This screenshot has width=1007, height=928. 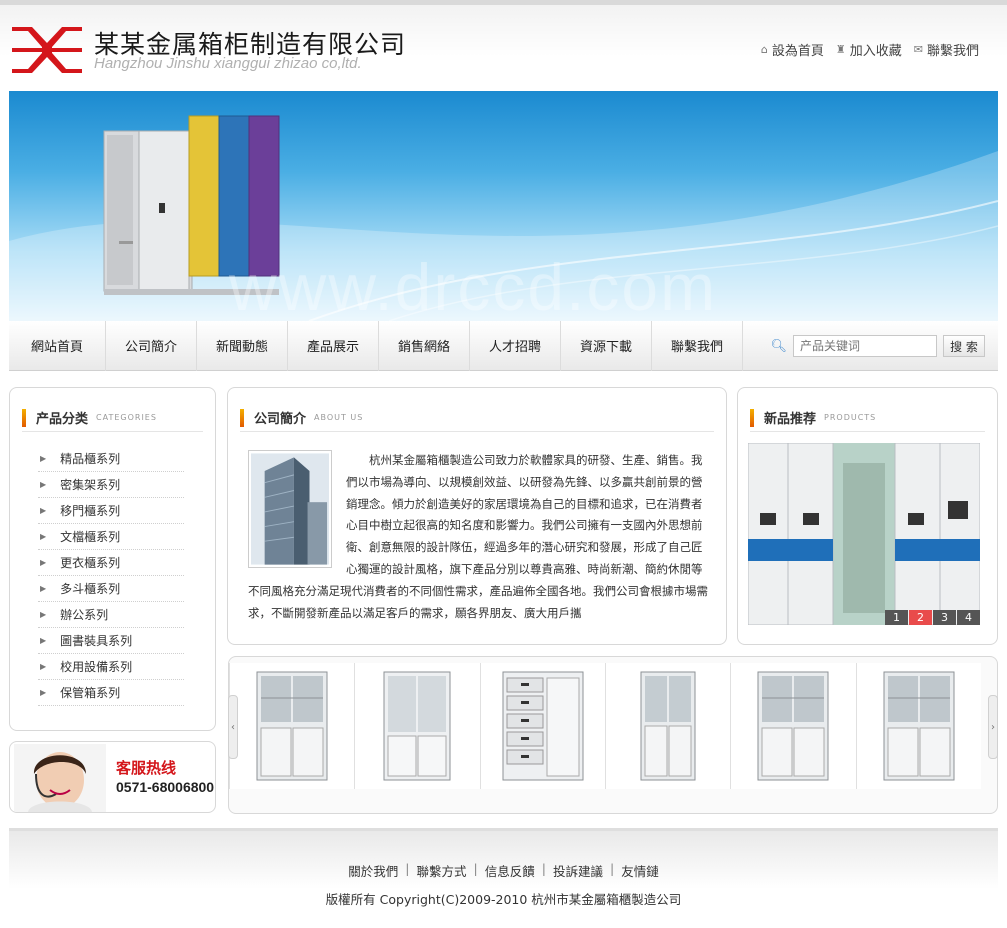 I want to click on category-label: 校用設備系列, so click(x=96, y=667).